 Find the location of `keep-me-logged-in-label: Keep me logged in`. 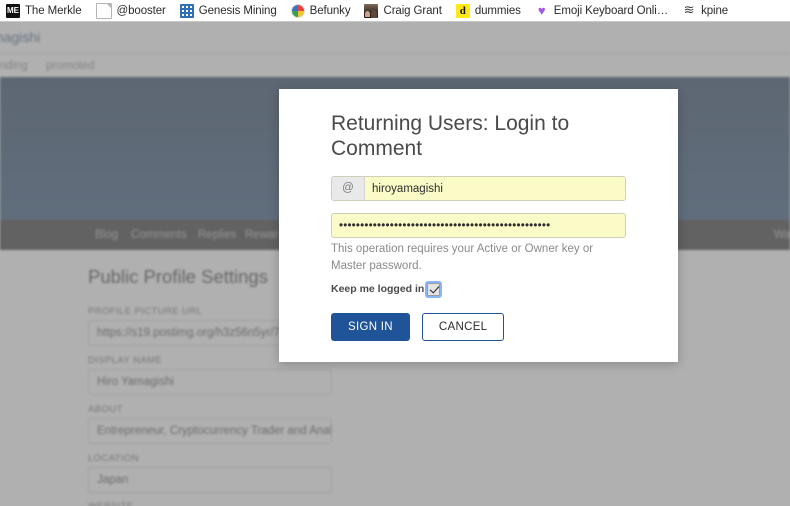

keep-me-logged-in-label: Keep me logged in is located at coordinates (378, 289).